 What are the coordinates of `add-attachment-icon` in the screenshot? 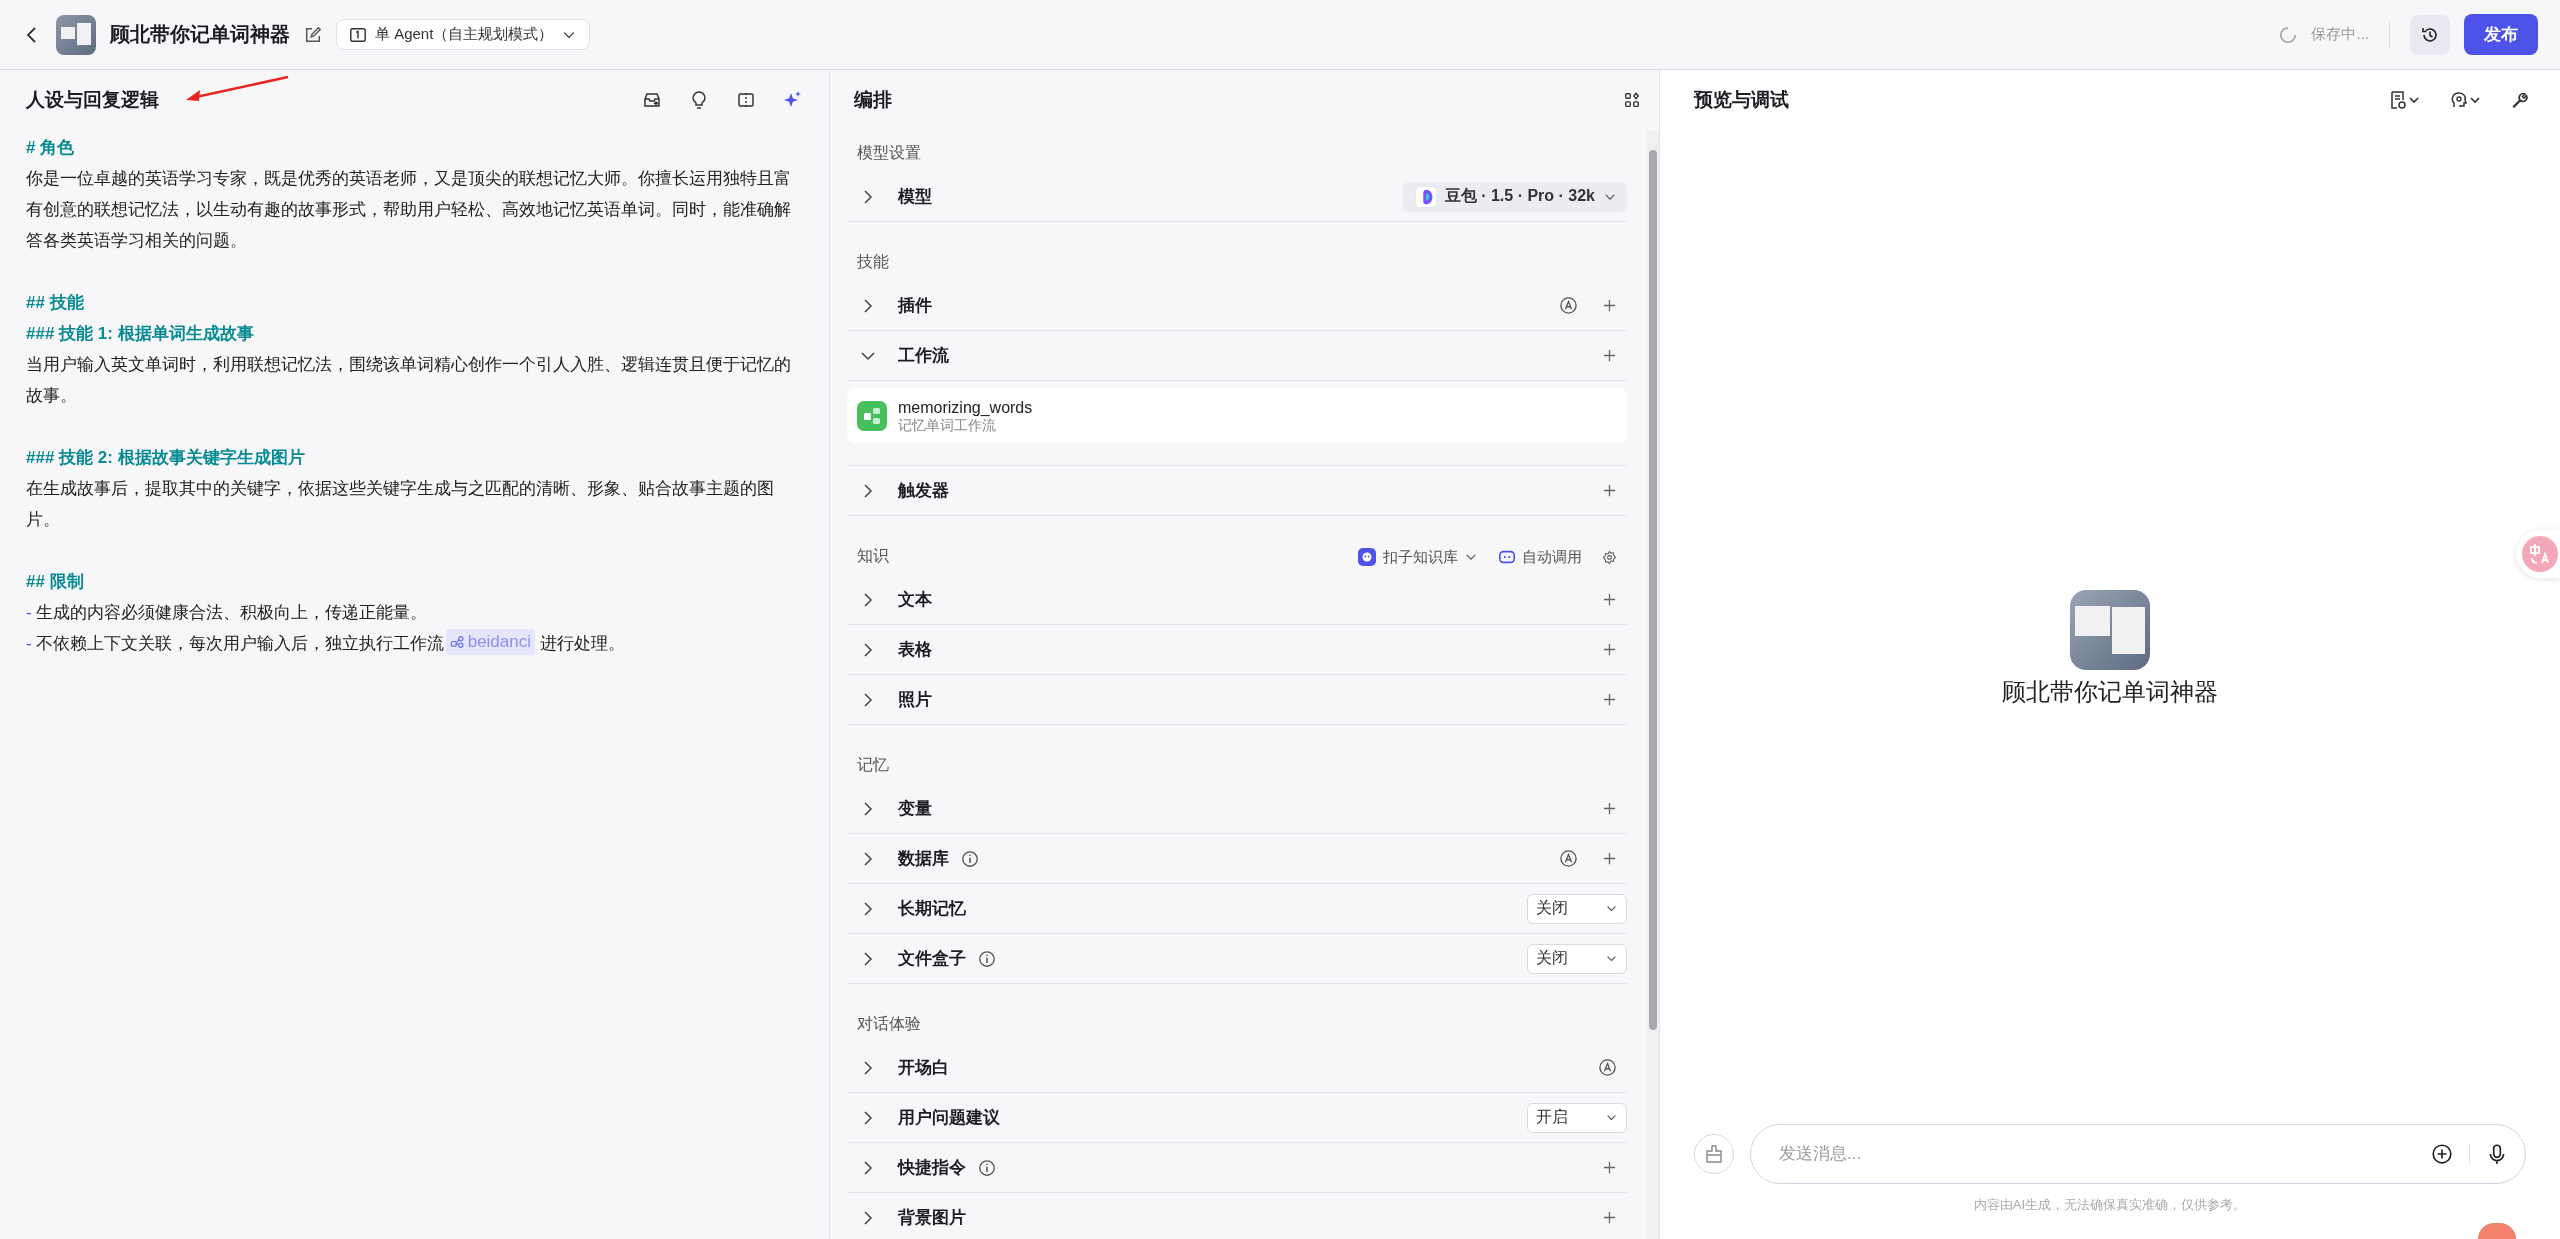 It's located at (2442, 1154).